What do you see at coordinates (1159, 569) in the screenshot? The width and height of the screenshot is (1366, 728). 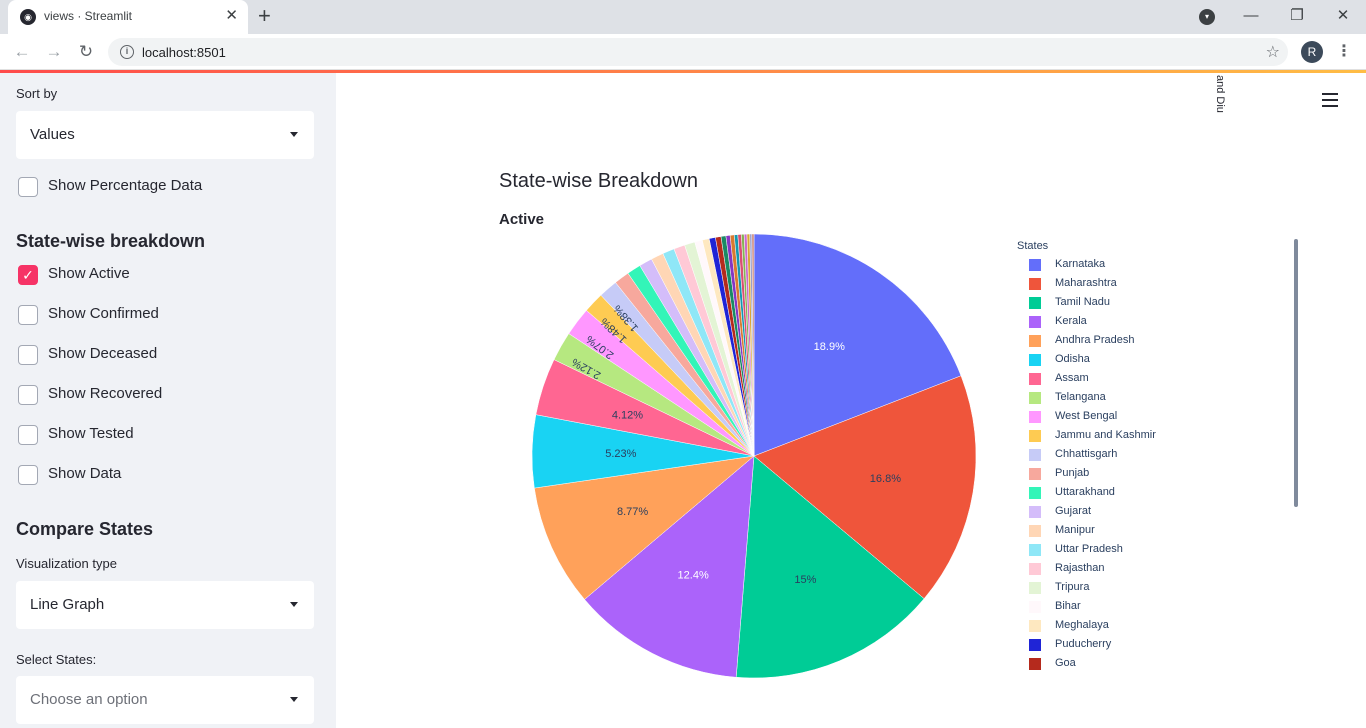 I see `legend-item: Rajasthan` at bounding box center [1159, 569].